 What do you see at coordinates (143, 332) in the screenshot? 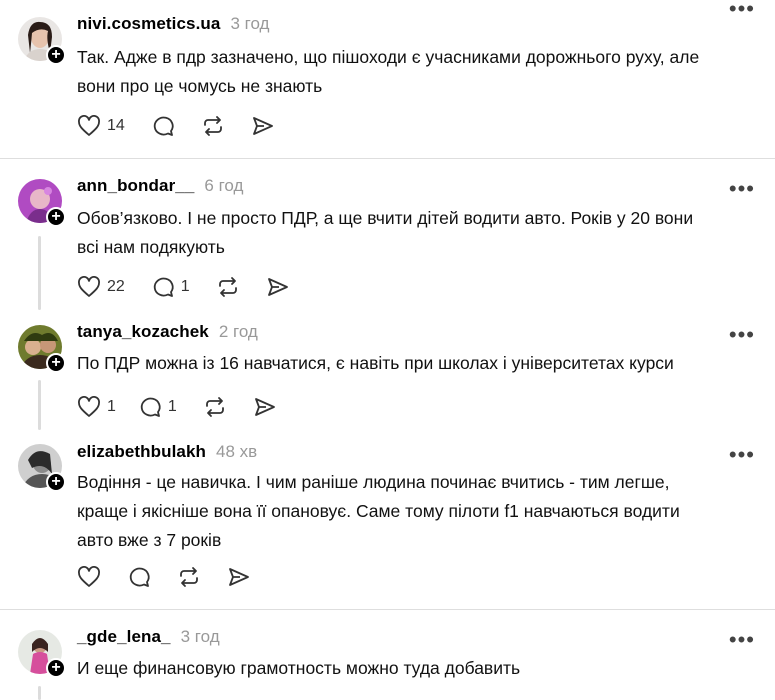
I see `username: tanya_kozachek` at bounding box center [143, 332].